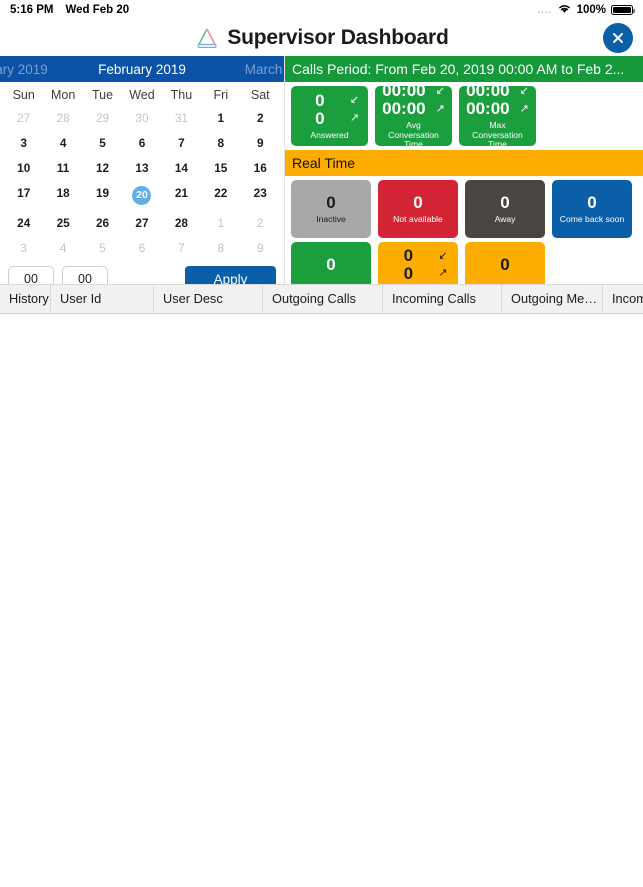 The width and height of the screenshot is (643, 887). Describe the element at coordinates (505, 209) in the screenshot. I see `status-tile-away: 0Away` at that location.